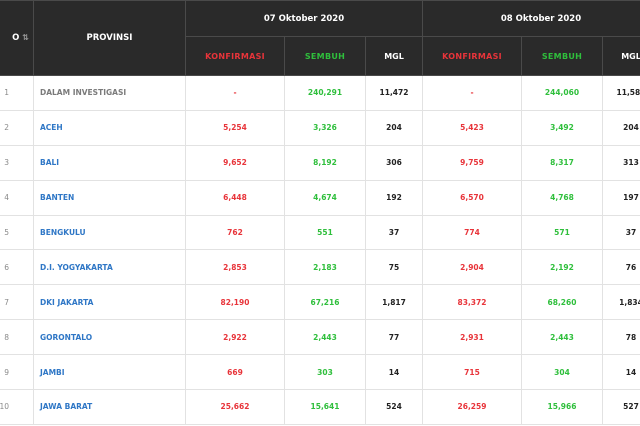 Image resolution: width=640 pixels, height=426 pixels. What do you see at coordinates (562, 197) in the screenshot?
I see `recovered-d2: 4,768` at bounding box center [562, 197].